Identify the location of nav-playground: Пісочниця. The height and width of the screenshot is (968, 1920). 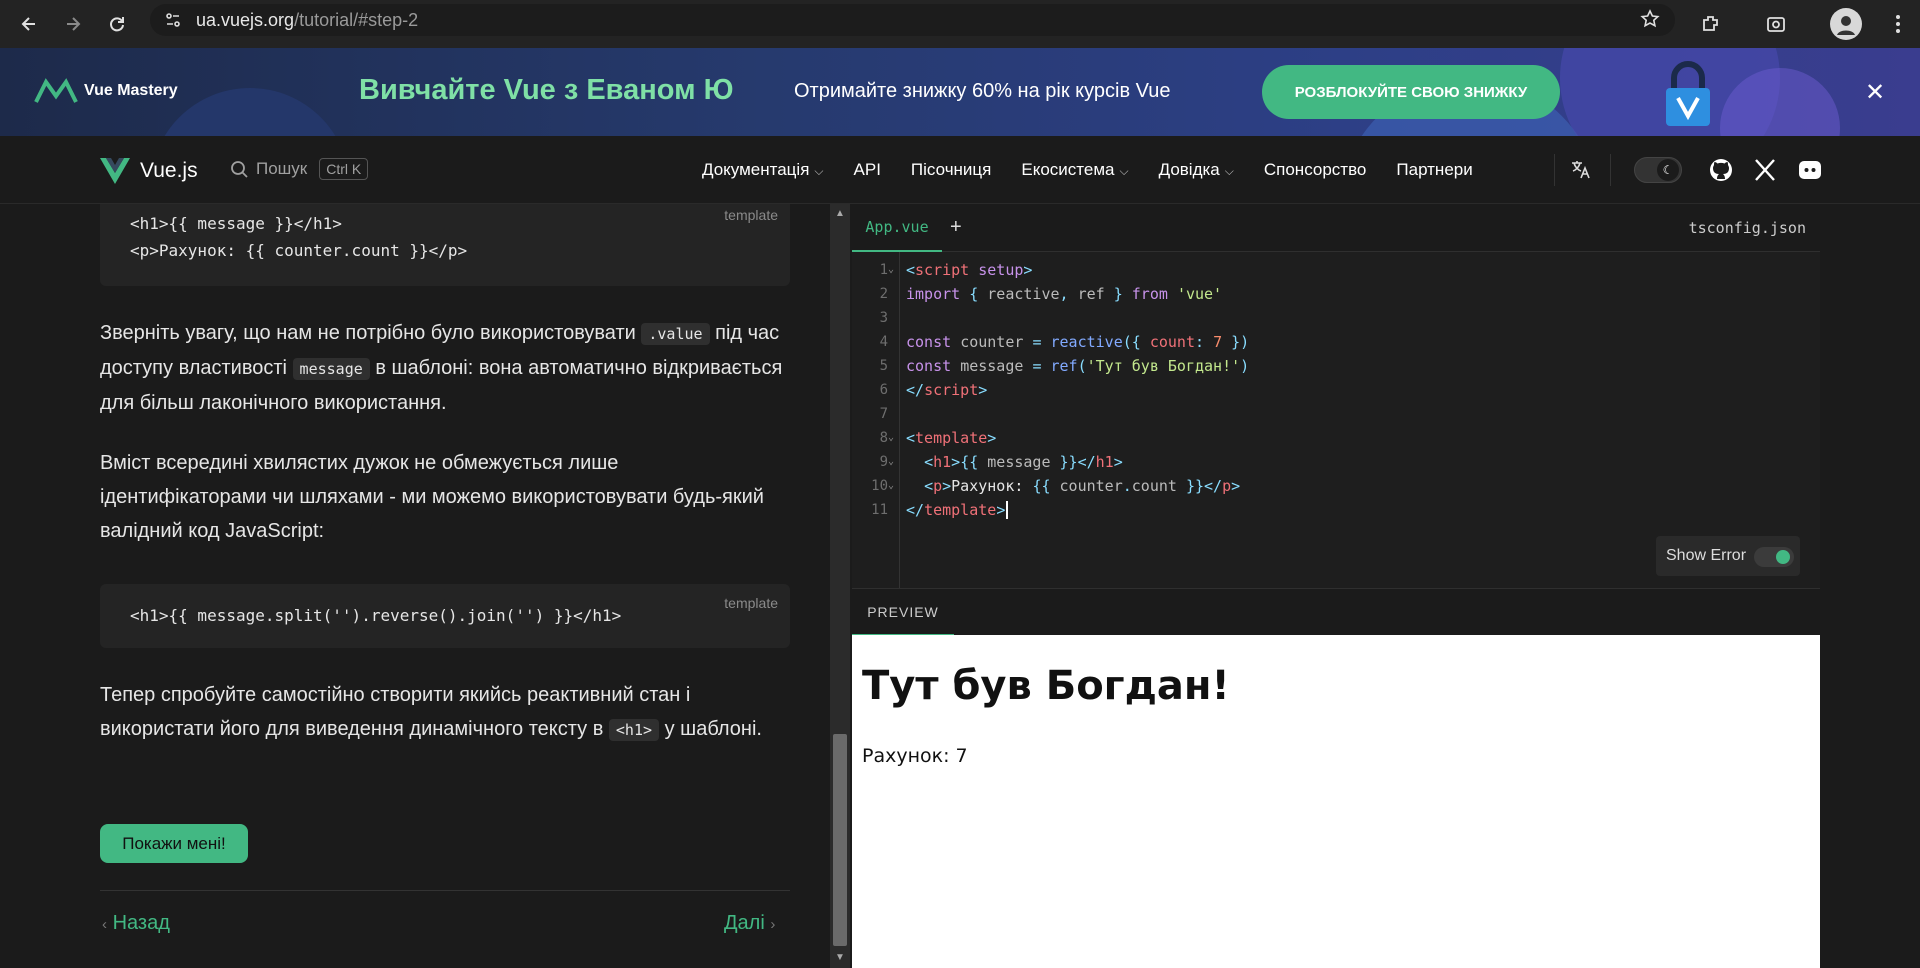
(951, 170).